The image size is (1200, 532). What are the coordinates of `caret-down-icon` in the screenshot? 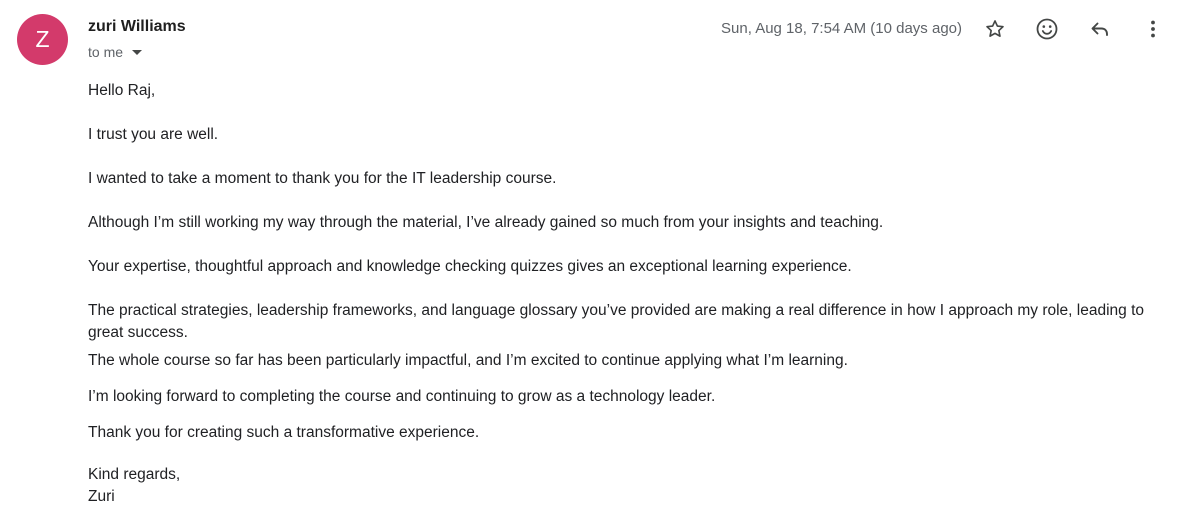 It's located at (137, 52).